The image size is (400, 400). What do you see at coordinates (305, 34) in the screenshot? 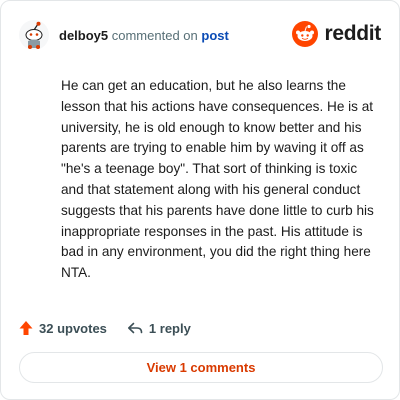
I see `reddit-logo-icon` at bounding box center [305, 34].